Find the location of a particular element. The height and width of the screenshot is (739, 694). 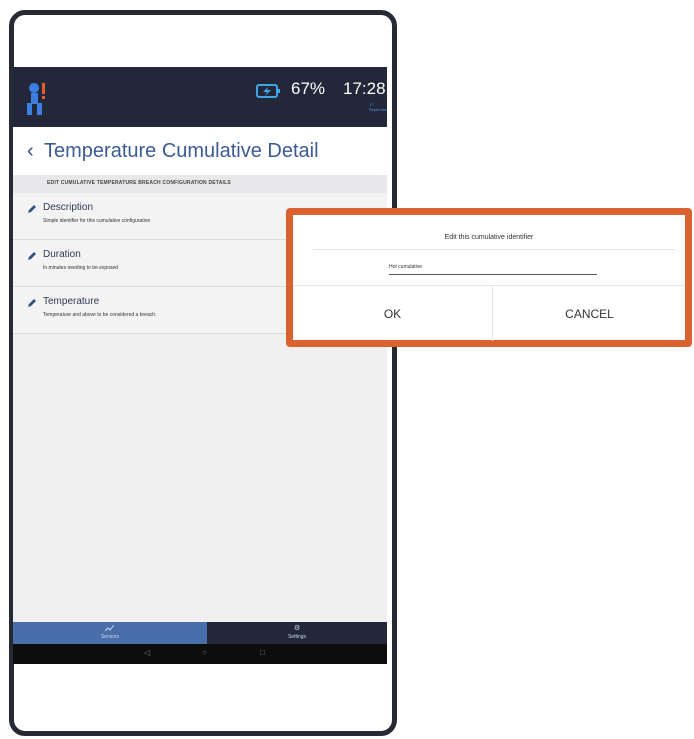

date: 17 September is located at coordinates (378, 107).